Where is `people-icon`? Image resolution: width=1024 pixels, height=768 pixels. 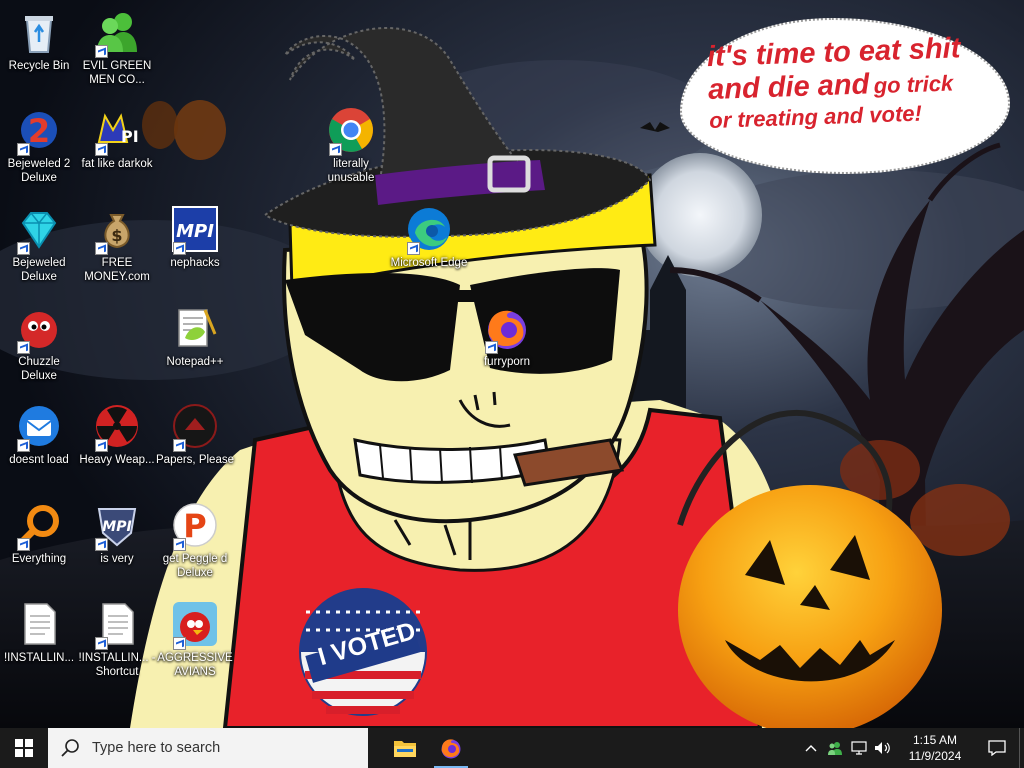
people-icon is located at coordinates (835, 748).